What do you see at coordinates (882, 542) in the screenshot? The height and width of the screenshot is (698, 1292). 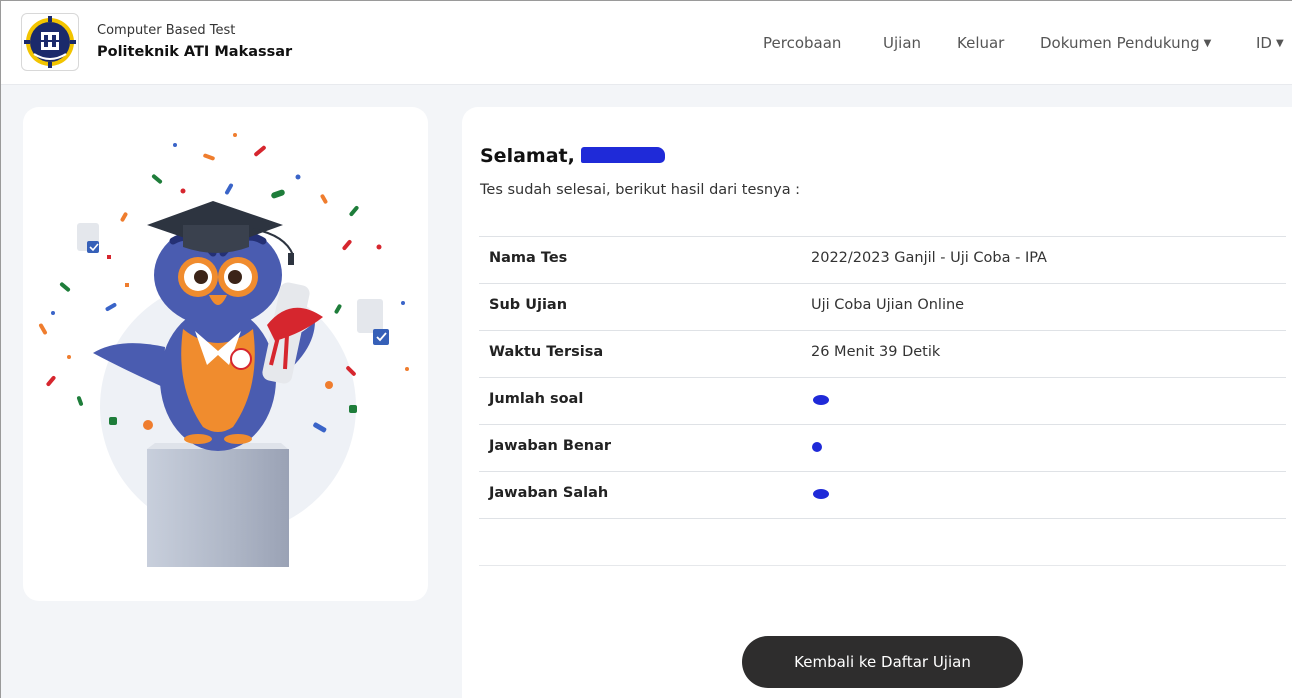 I see `table-row-empty` at bounding box center [882, 542].